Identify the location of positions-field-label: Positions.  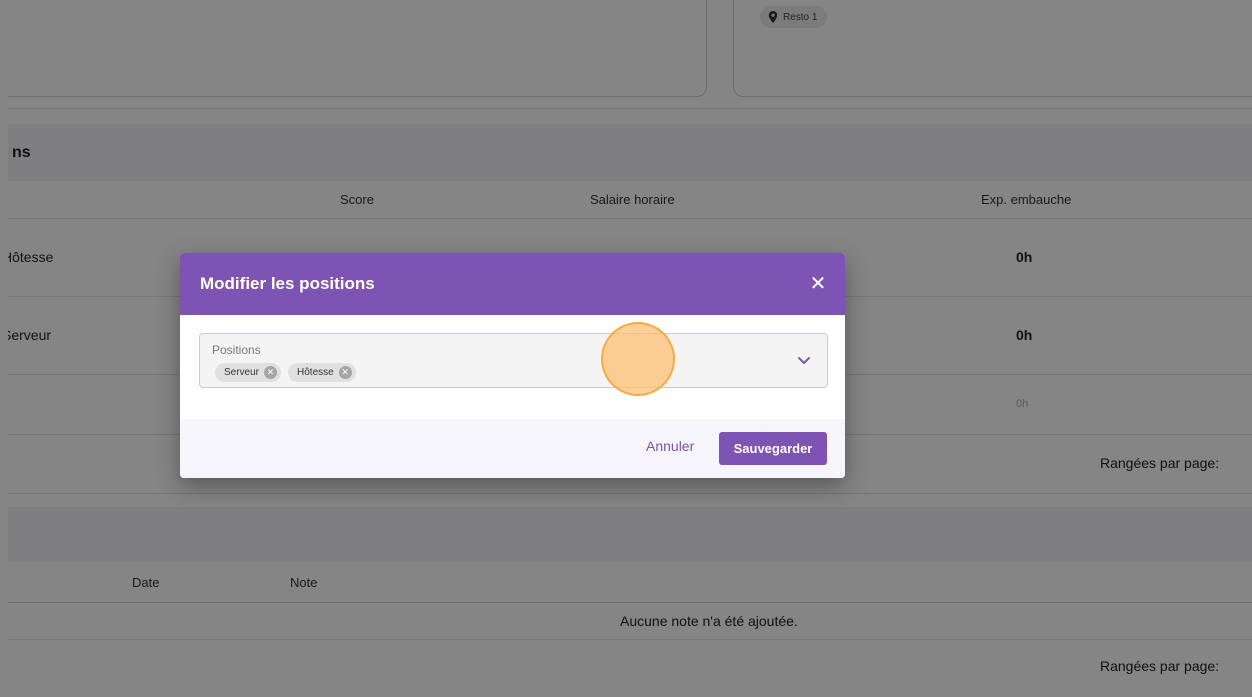
(236, 350).